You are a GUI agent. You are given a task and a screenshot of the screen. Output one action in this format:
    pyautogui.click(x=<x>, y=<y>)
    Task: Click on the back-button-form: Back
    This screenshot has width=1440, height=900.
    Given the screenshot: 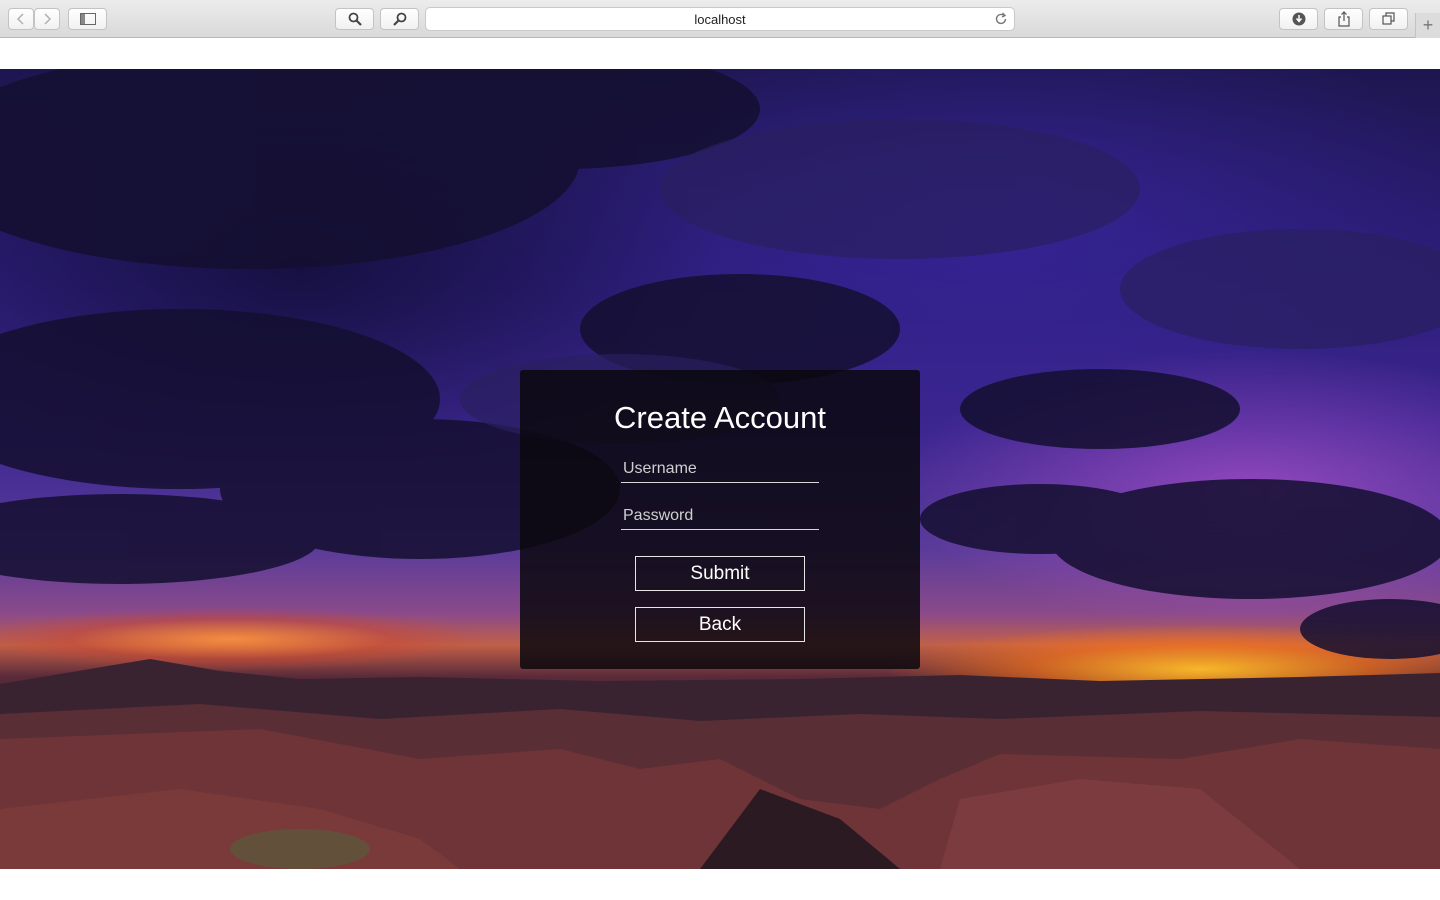 What is the action you would take?
    pyautogui.click(x=720, y=624)
    